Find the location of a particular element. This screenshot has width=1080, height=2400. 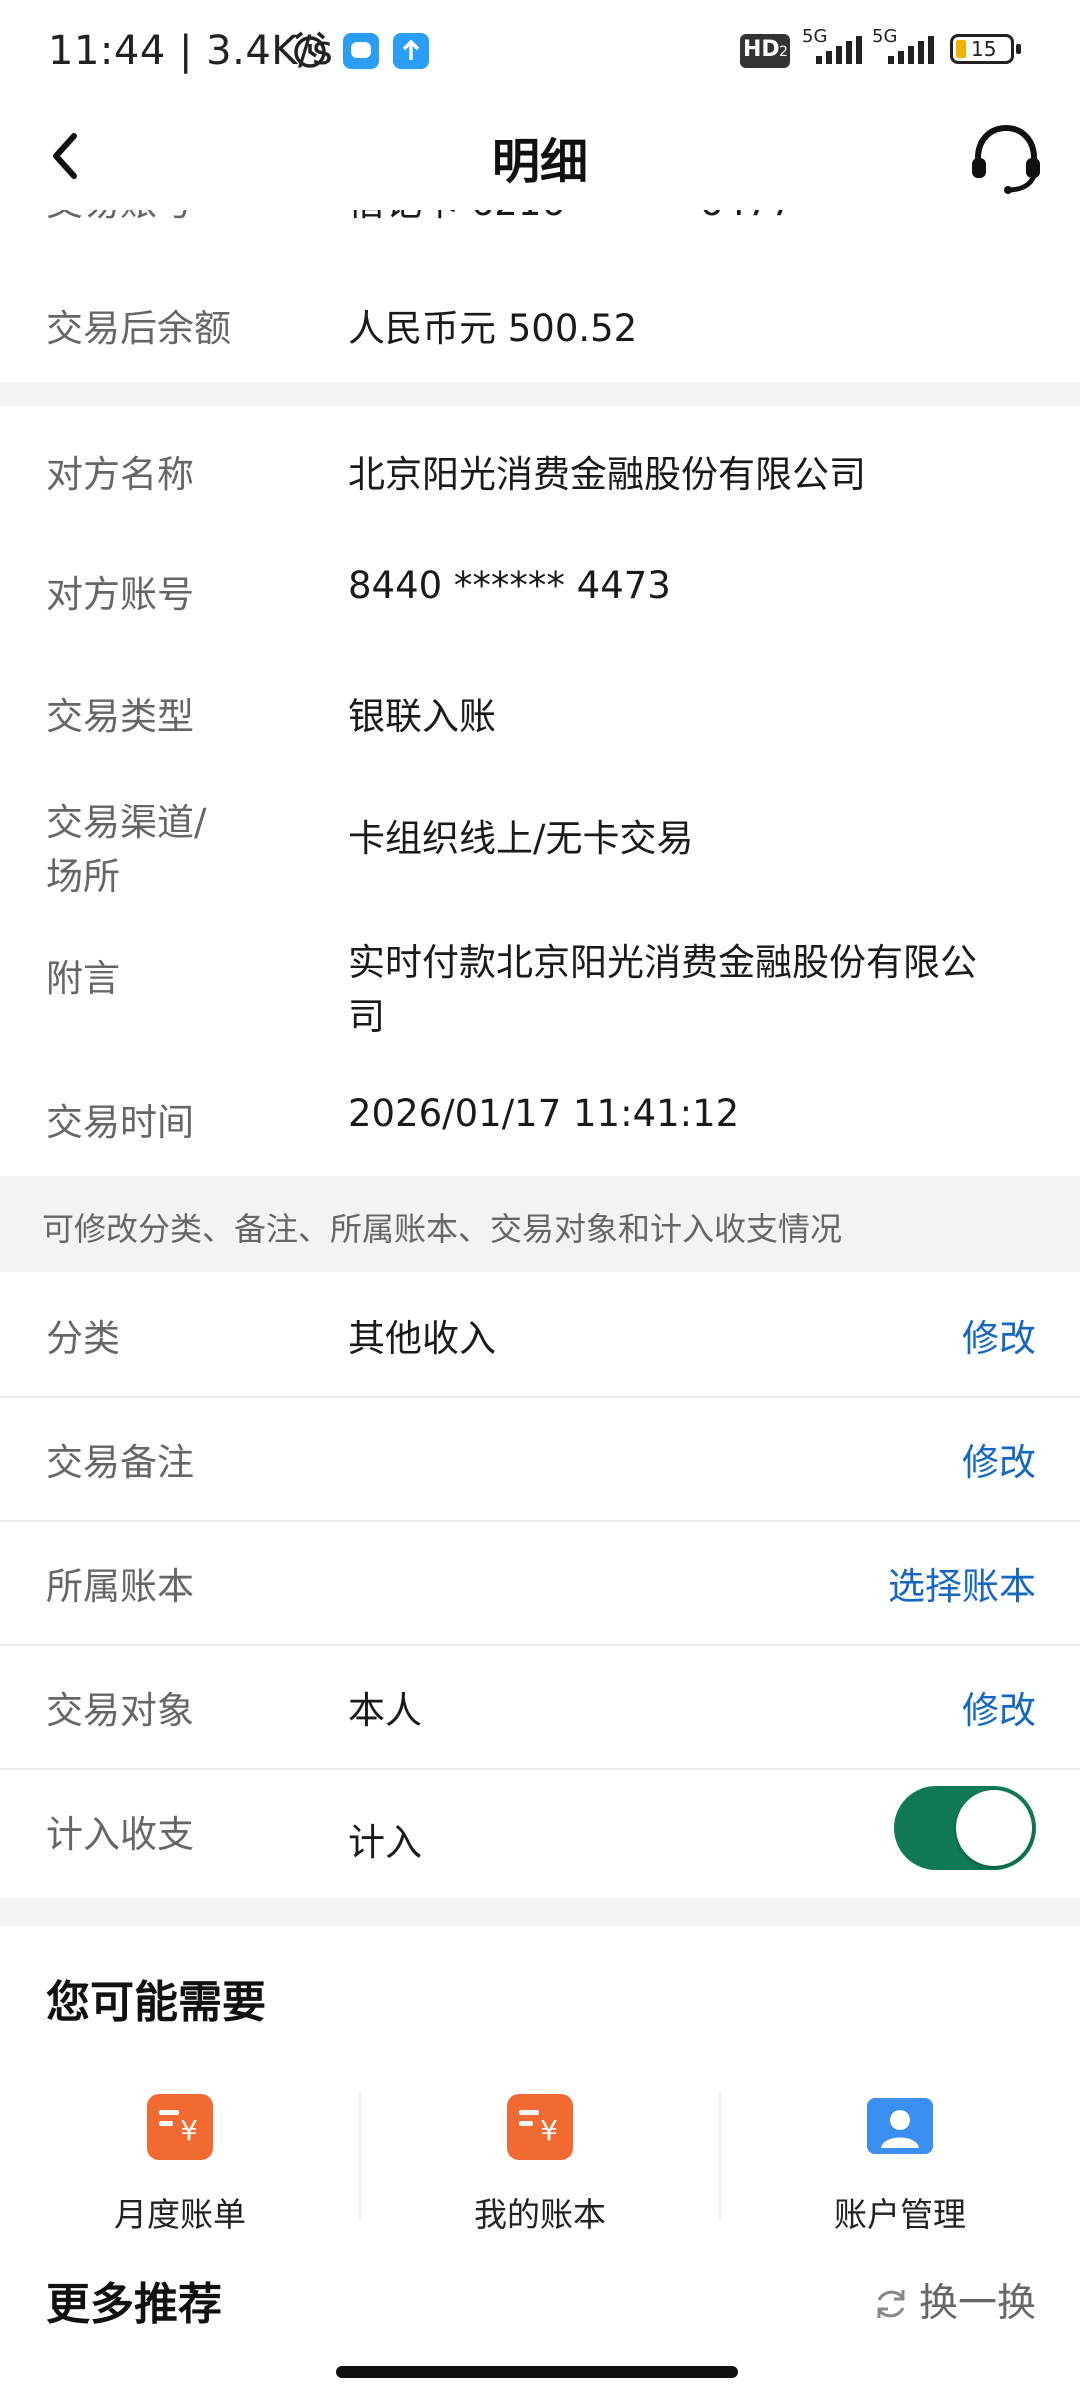

counterparty-value: 本人 is located at coordinates (385, 1710).